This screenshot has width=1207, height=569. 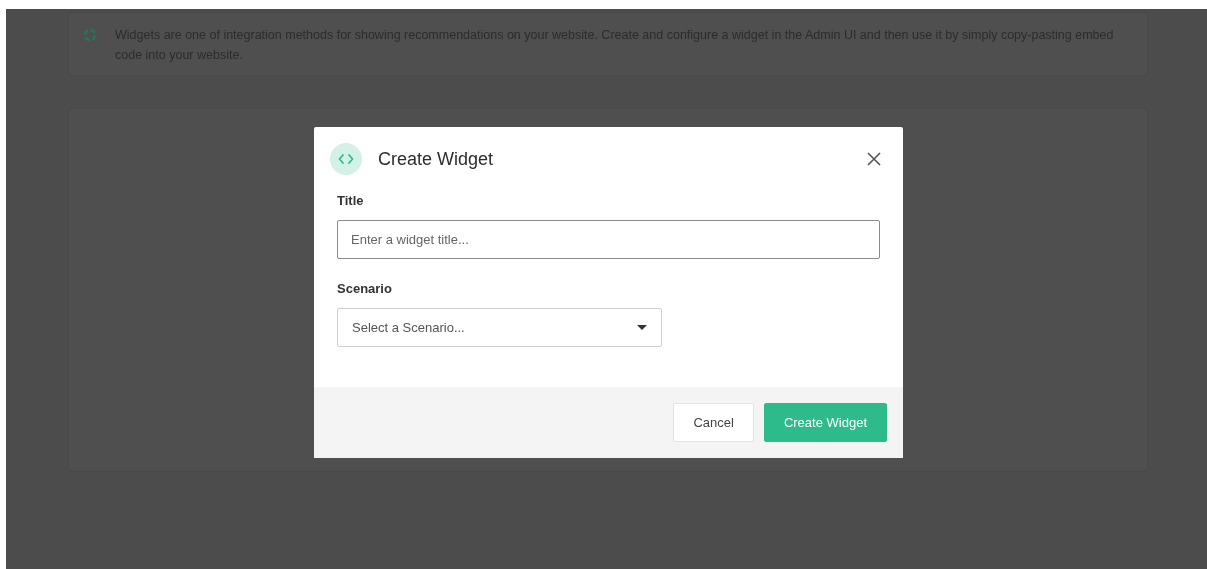 I want to click on field-label: Title, so click(x=351, y=200).